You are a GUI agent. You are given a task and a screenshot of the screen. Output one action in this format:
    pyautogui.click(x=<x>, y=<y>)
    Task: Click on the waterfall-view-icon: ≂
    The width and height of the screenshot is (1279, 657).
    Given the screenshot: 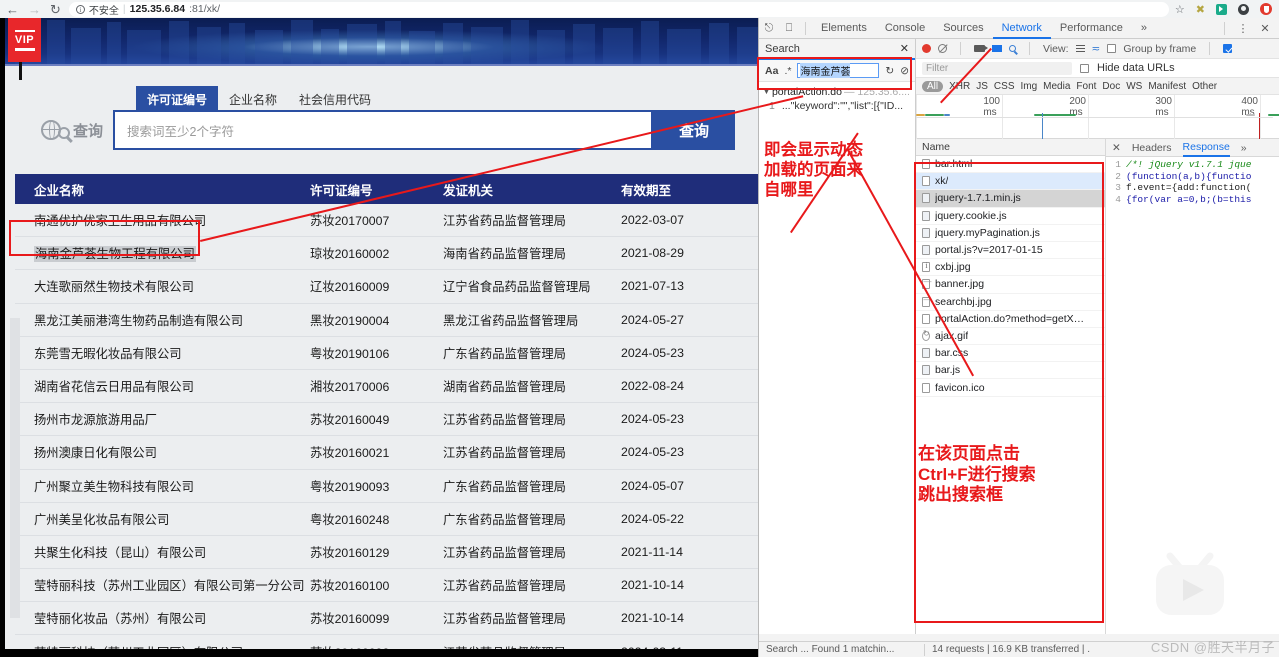 What is the action you would take?
    pyautogui.click(x=1096, y=49)
    